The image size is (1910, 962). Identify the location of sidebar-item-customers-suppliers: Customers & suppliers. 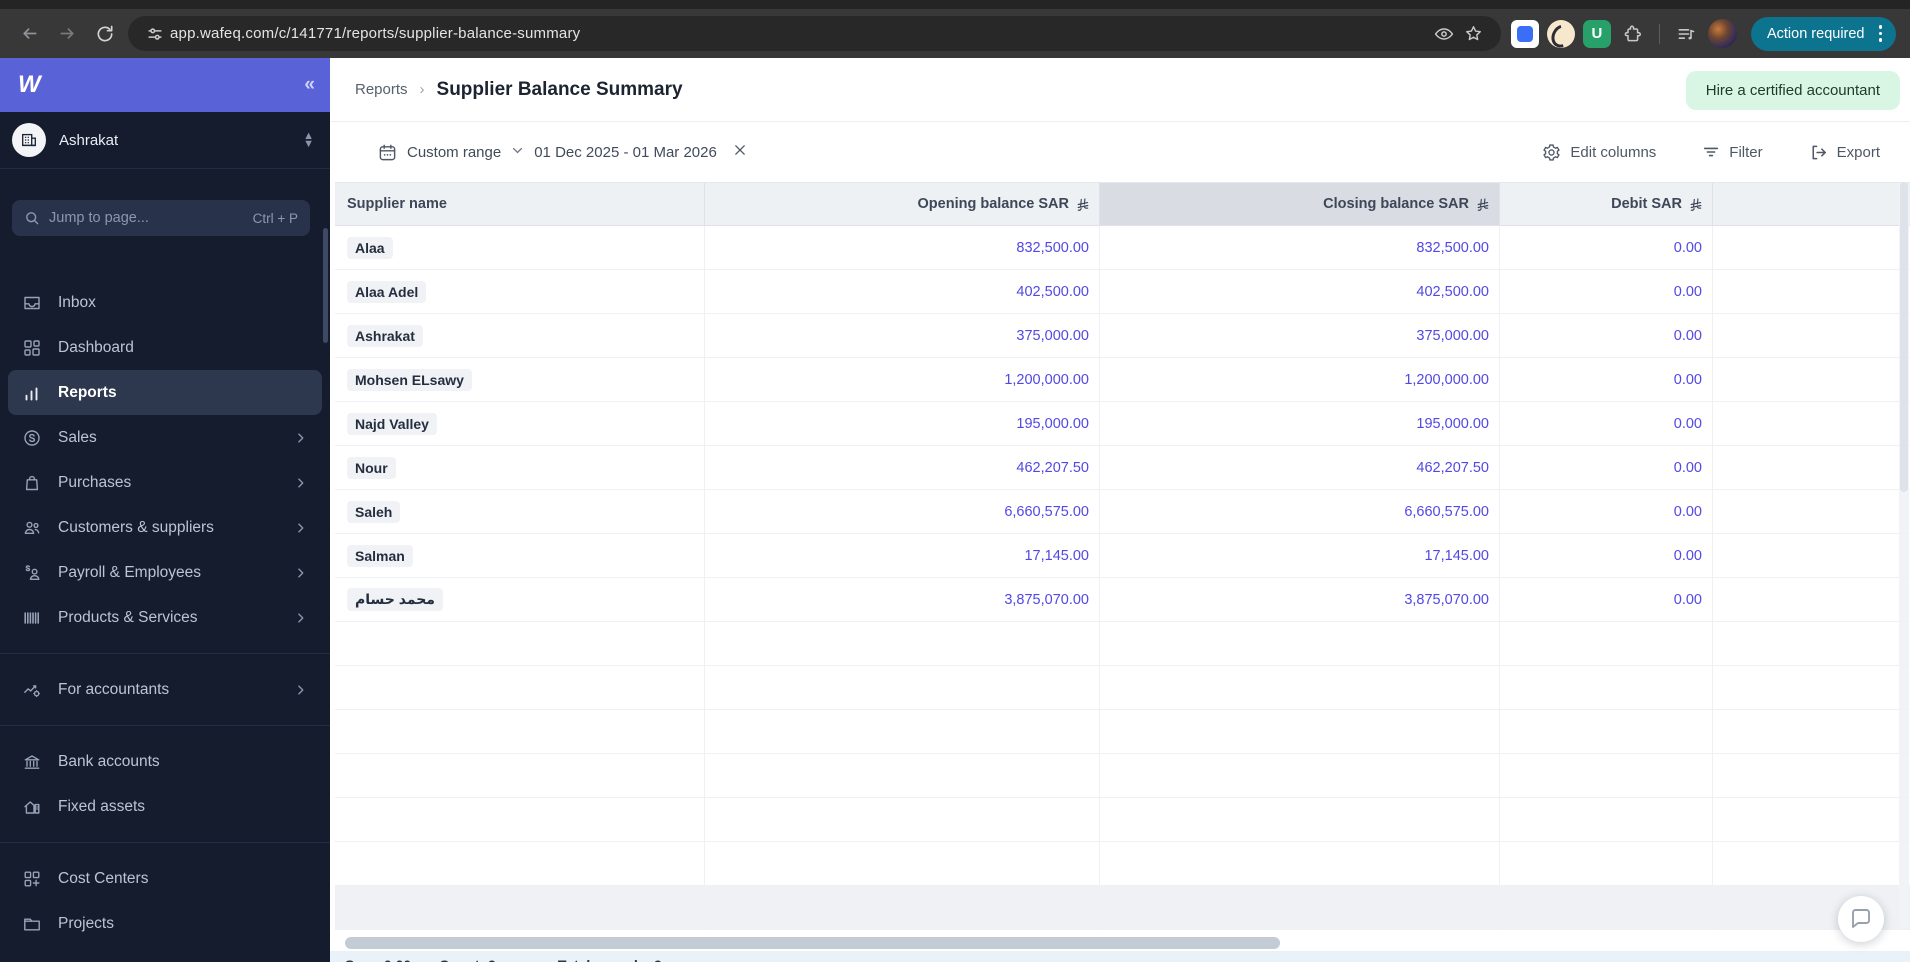
(165, 527).